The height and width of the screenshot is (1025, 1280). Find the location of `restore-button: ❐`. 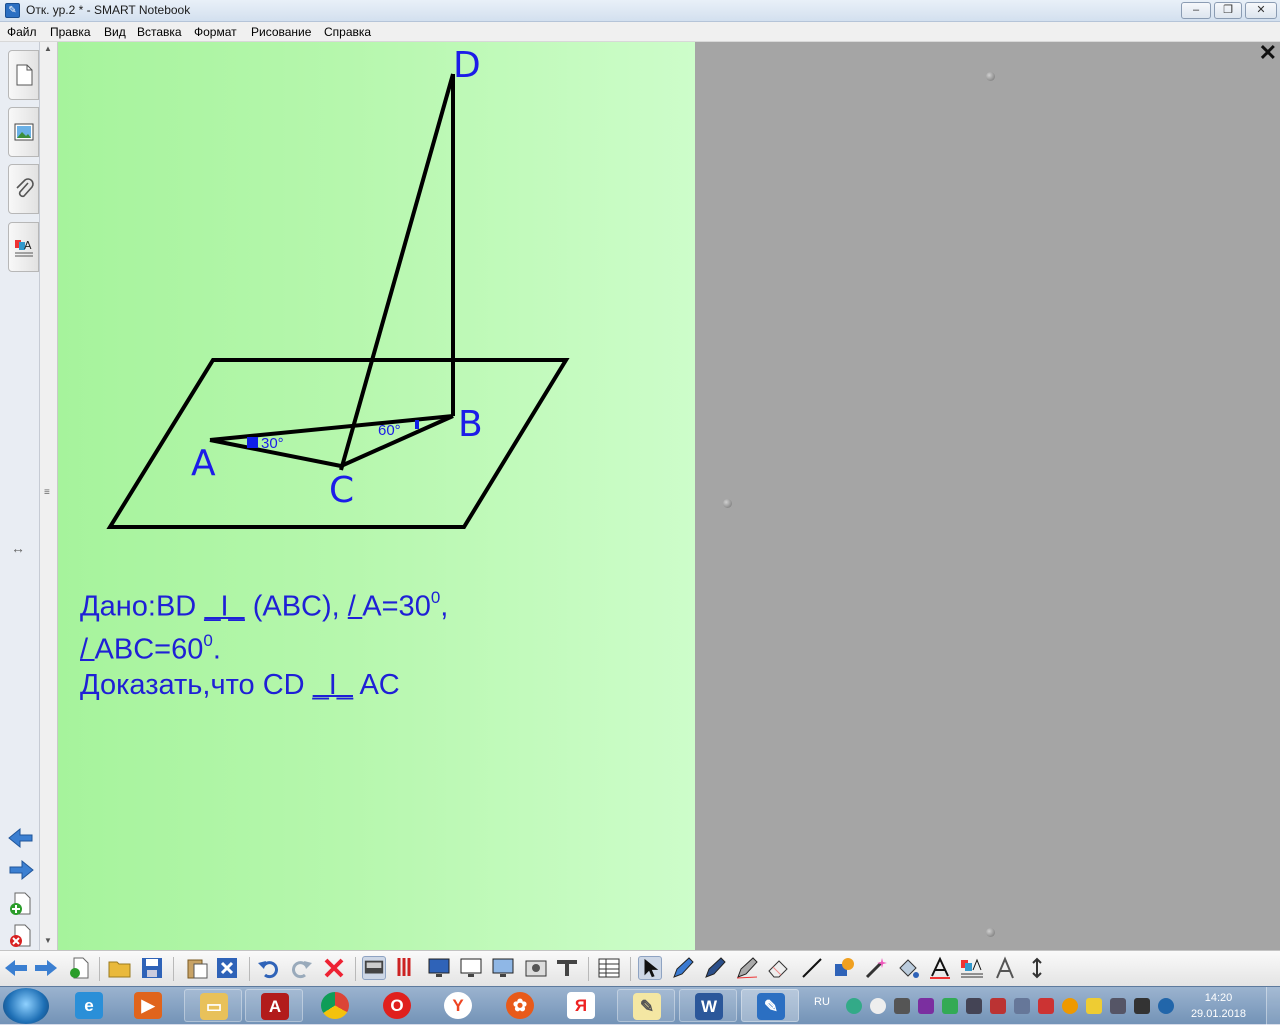

restore-button: ❐ is located at coordinates (1228, 10).